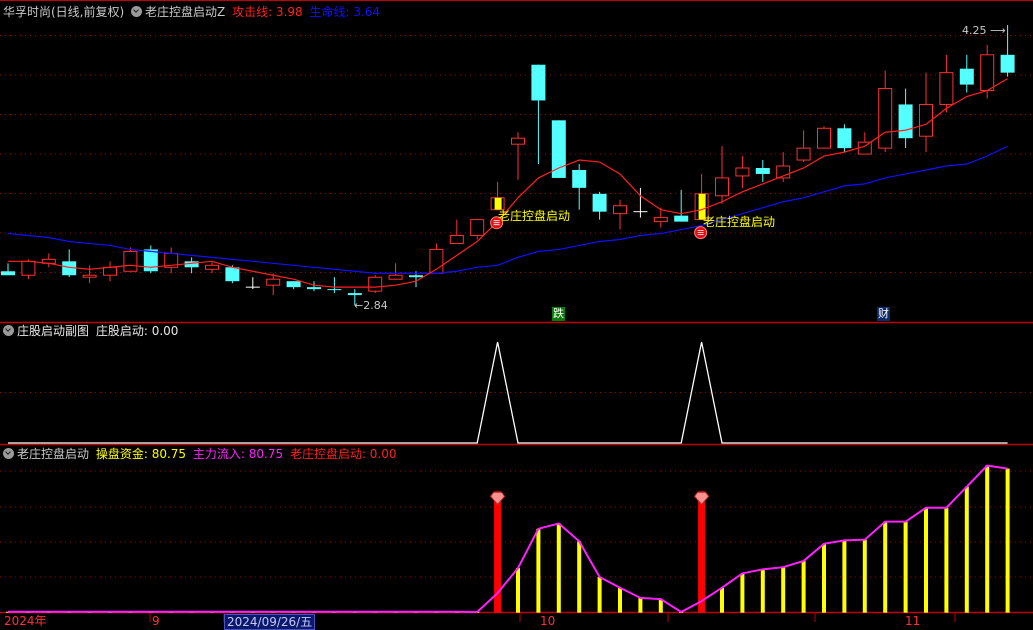 Image resolution: width=1033 pixels, height=630 pixels. What do you see at coordinates (8, 453) in the screenshot?
I see `bottom-indicator-menu-icon` at bounding box center [8, 453].